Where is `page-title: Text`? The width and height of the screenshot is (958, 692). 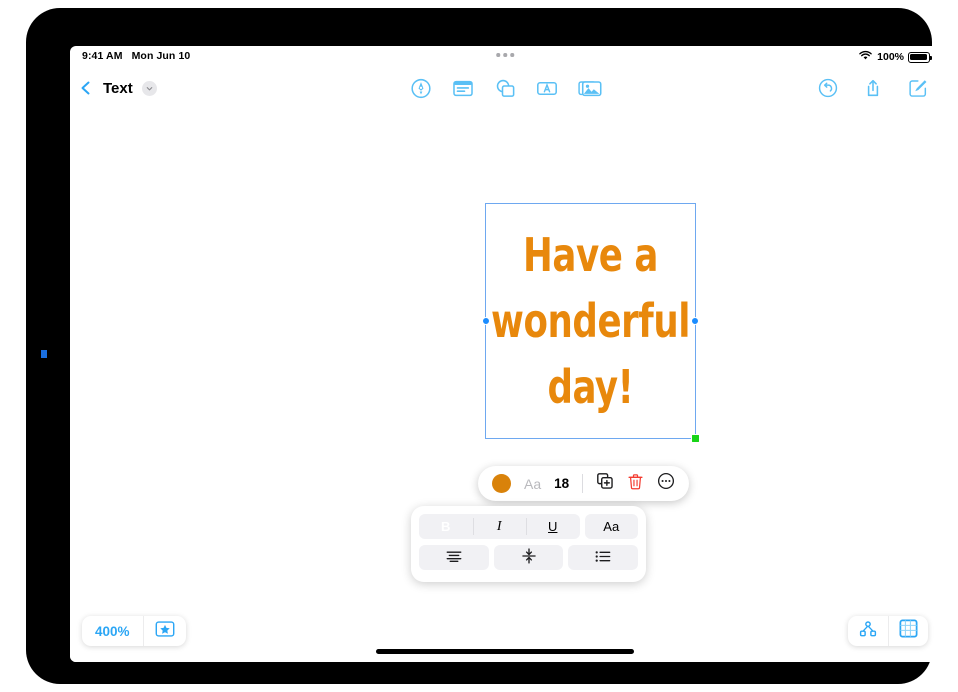 page-title: Text is located at coordinates (118, 88).